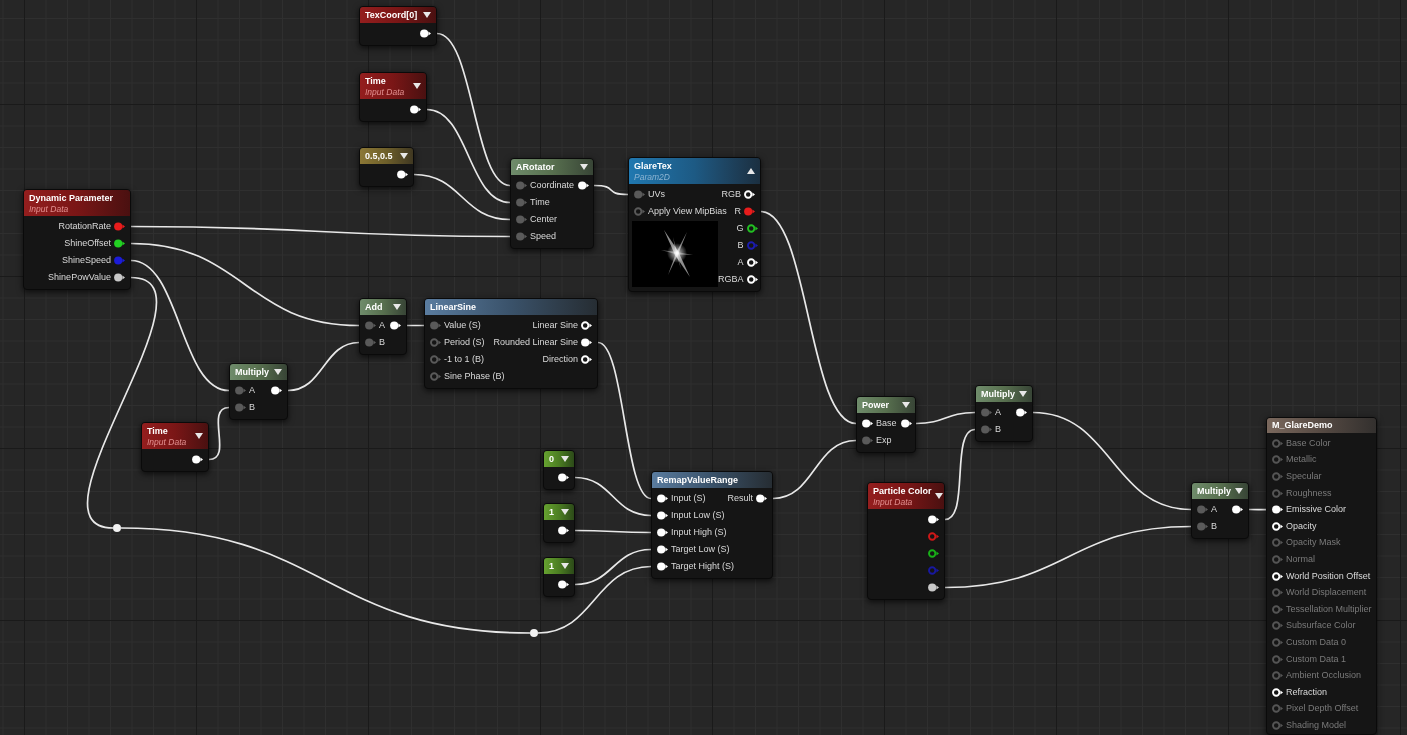 This screenshot has height=735, width=1407. Describe the element at coordinates (398, 26) in the screenshot. I see `material-node: TexCoord[0]` at that location.